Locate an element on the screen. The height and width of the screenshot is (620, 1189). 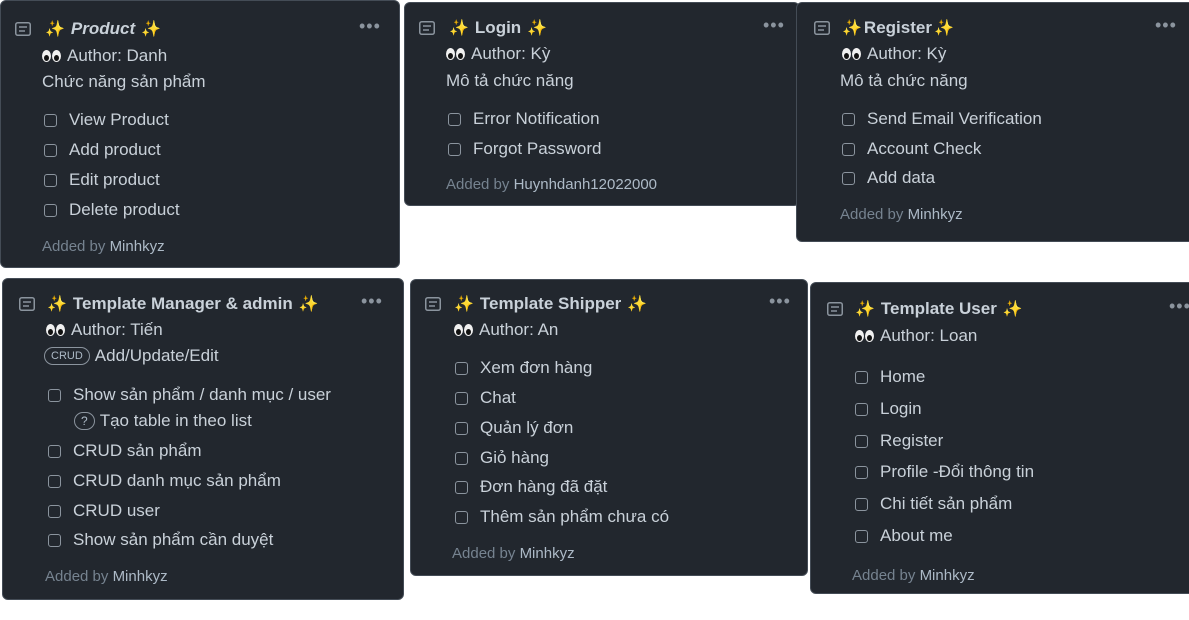
author-text: Author: Kỳ is located at coordinates (511, 53).